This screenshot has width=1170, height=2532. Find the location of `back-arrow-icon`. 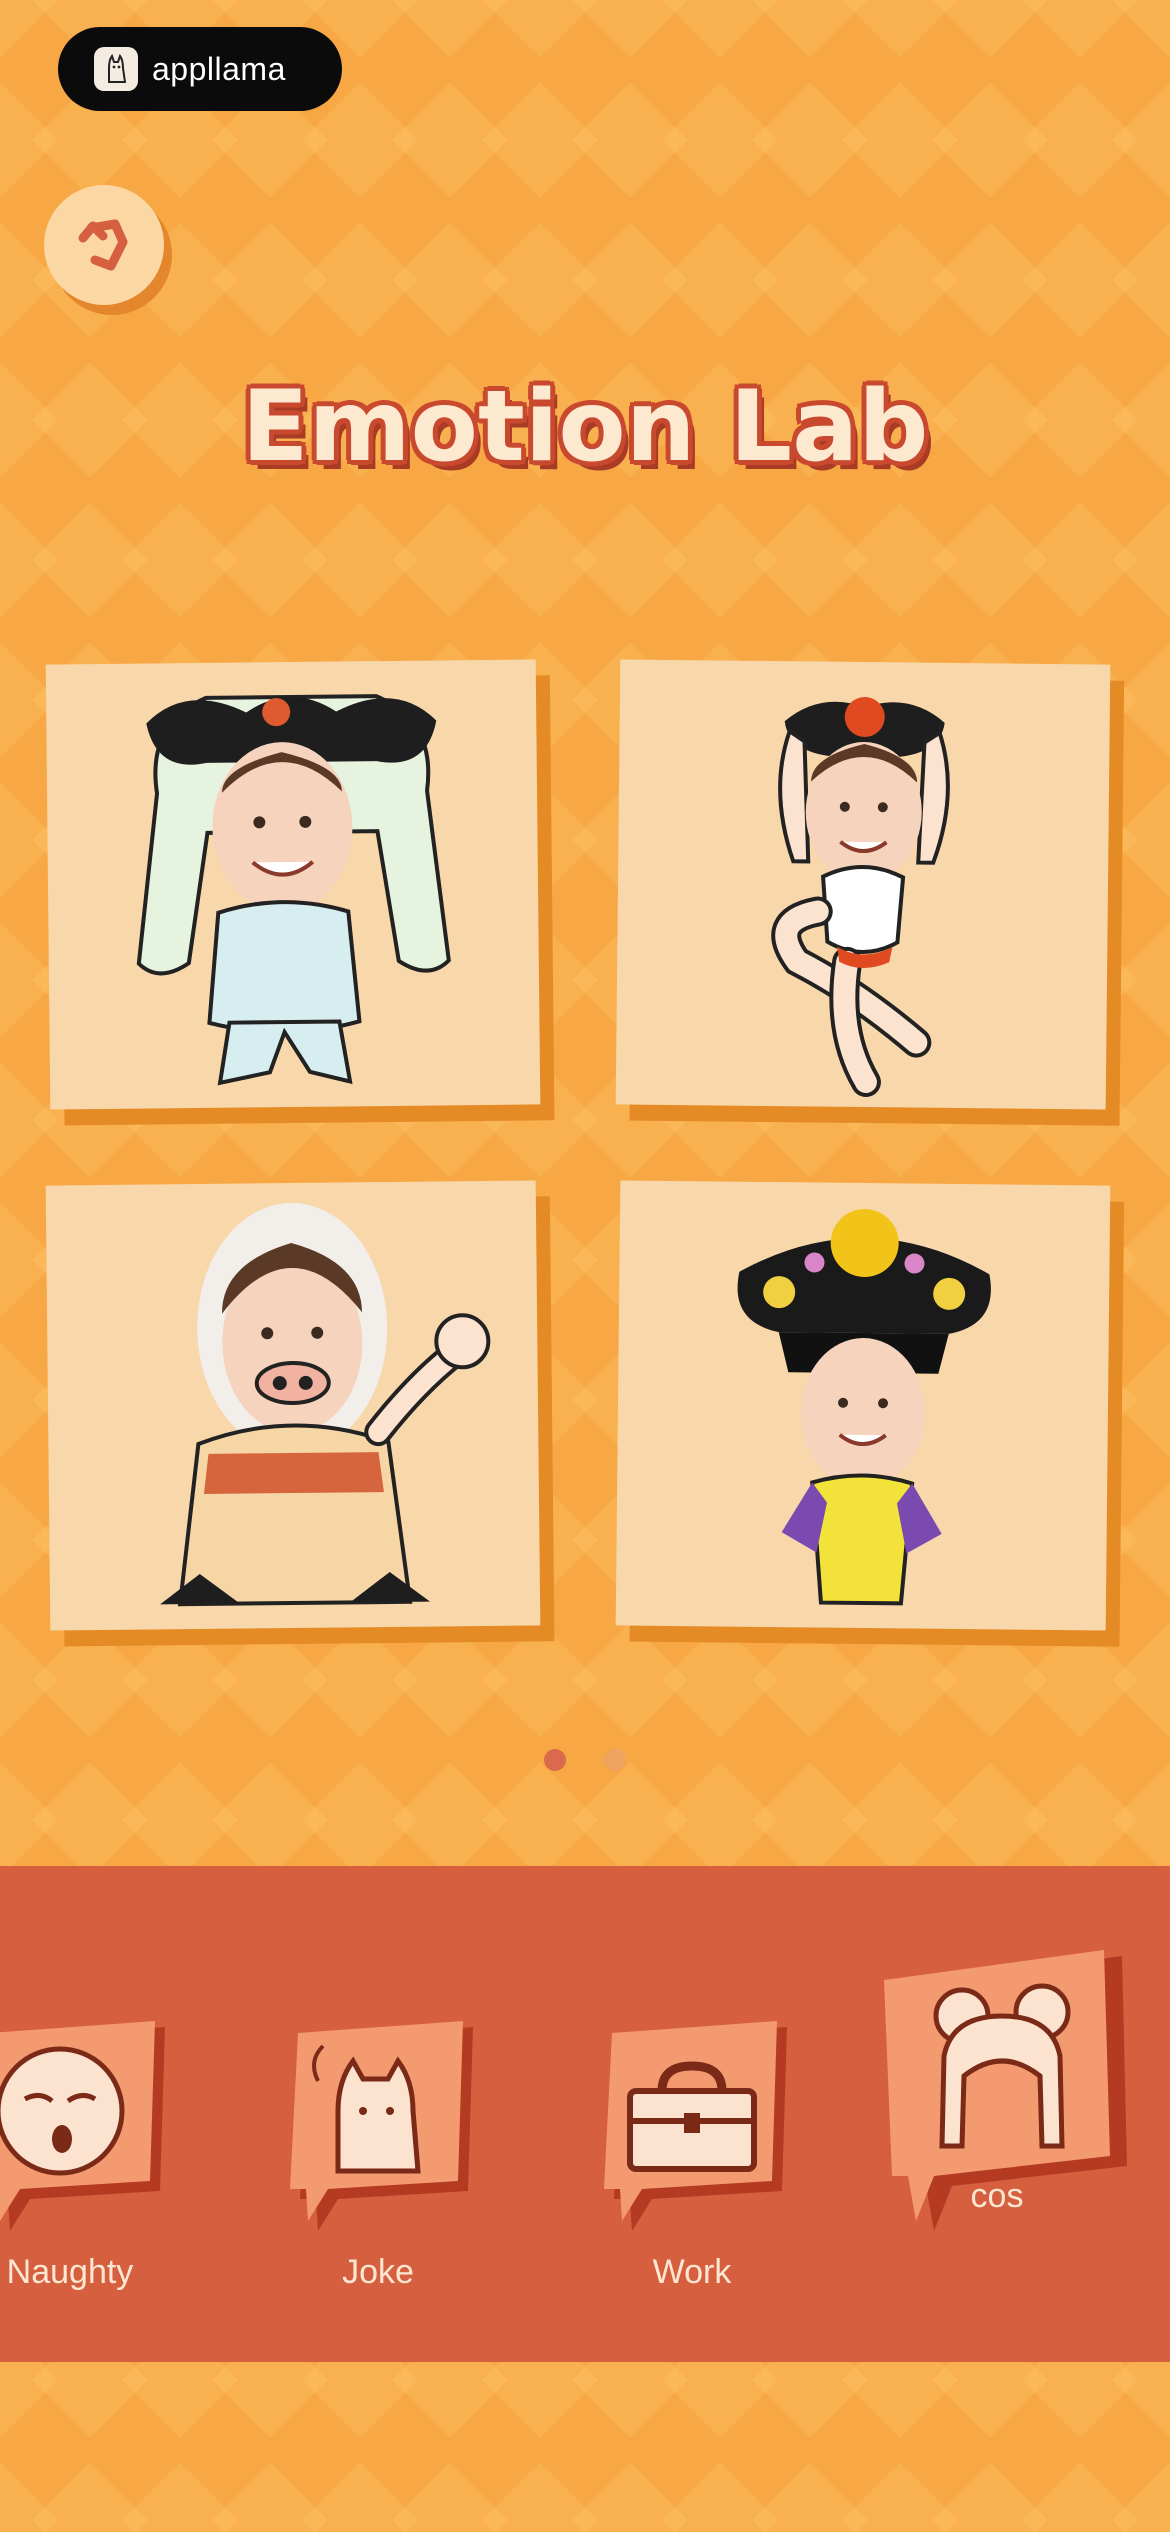

back-arrow-icon is located at coordinates (103, 245).